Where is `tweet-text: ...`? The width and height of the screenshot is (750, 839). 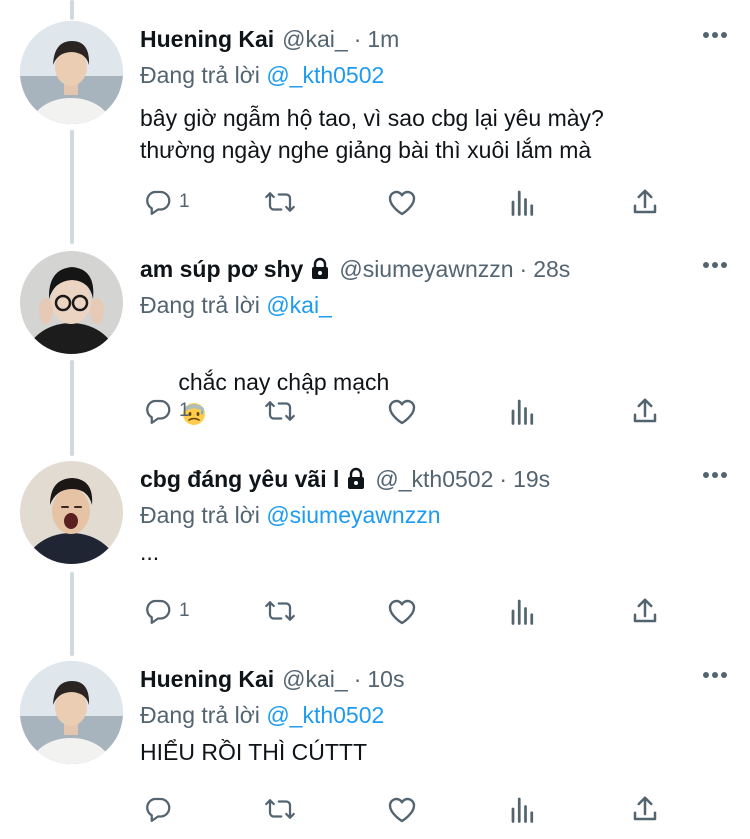 tweet-text: ... is located at coordinates (150, 552).